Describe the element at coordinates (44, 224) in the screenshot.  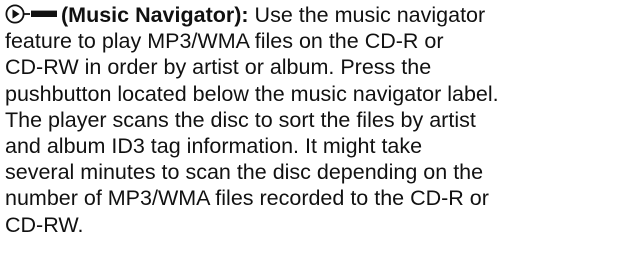
I see `body-line: CD-RW.` at that location.